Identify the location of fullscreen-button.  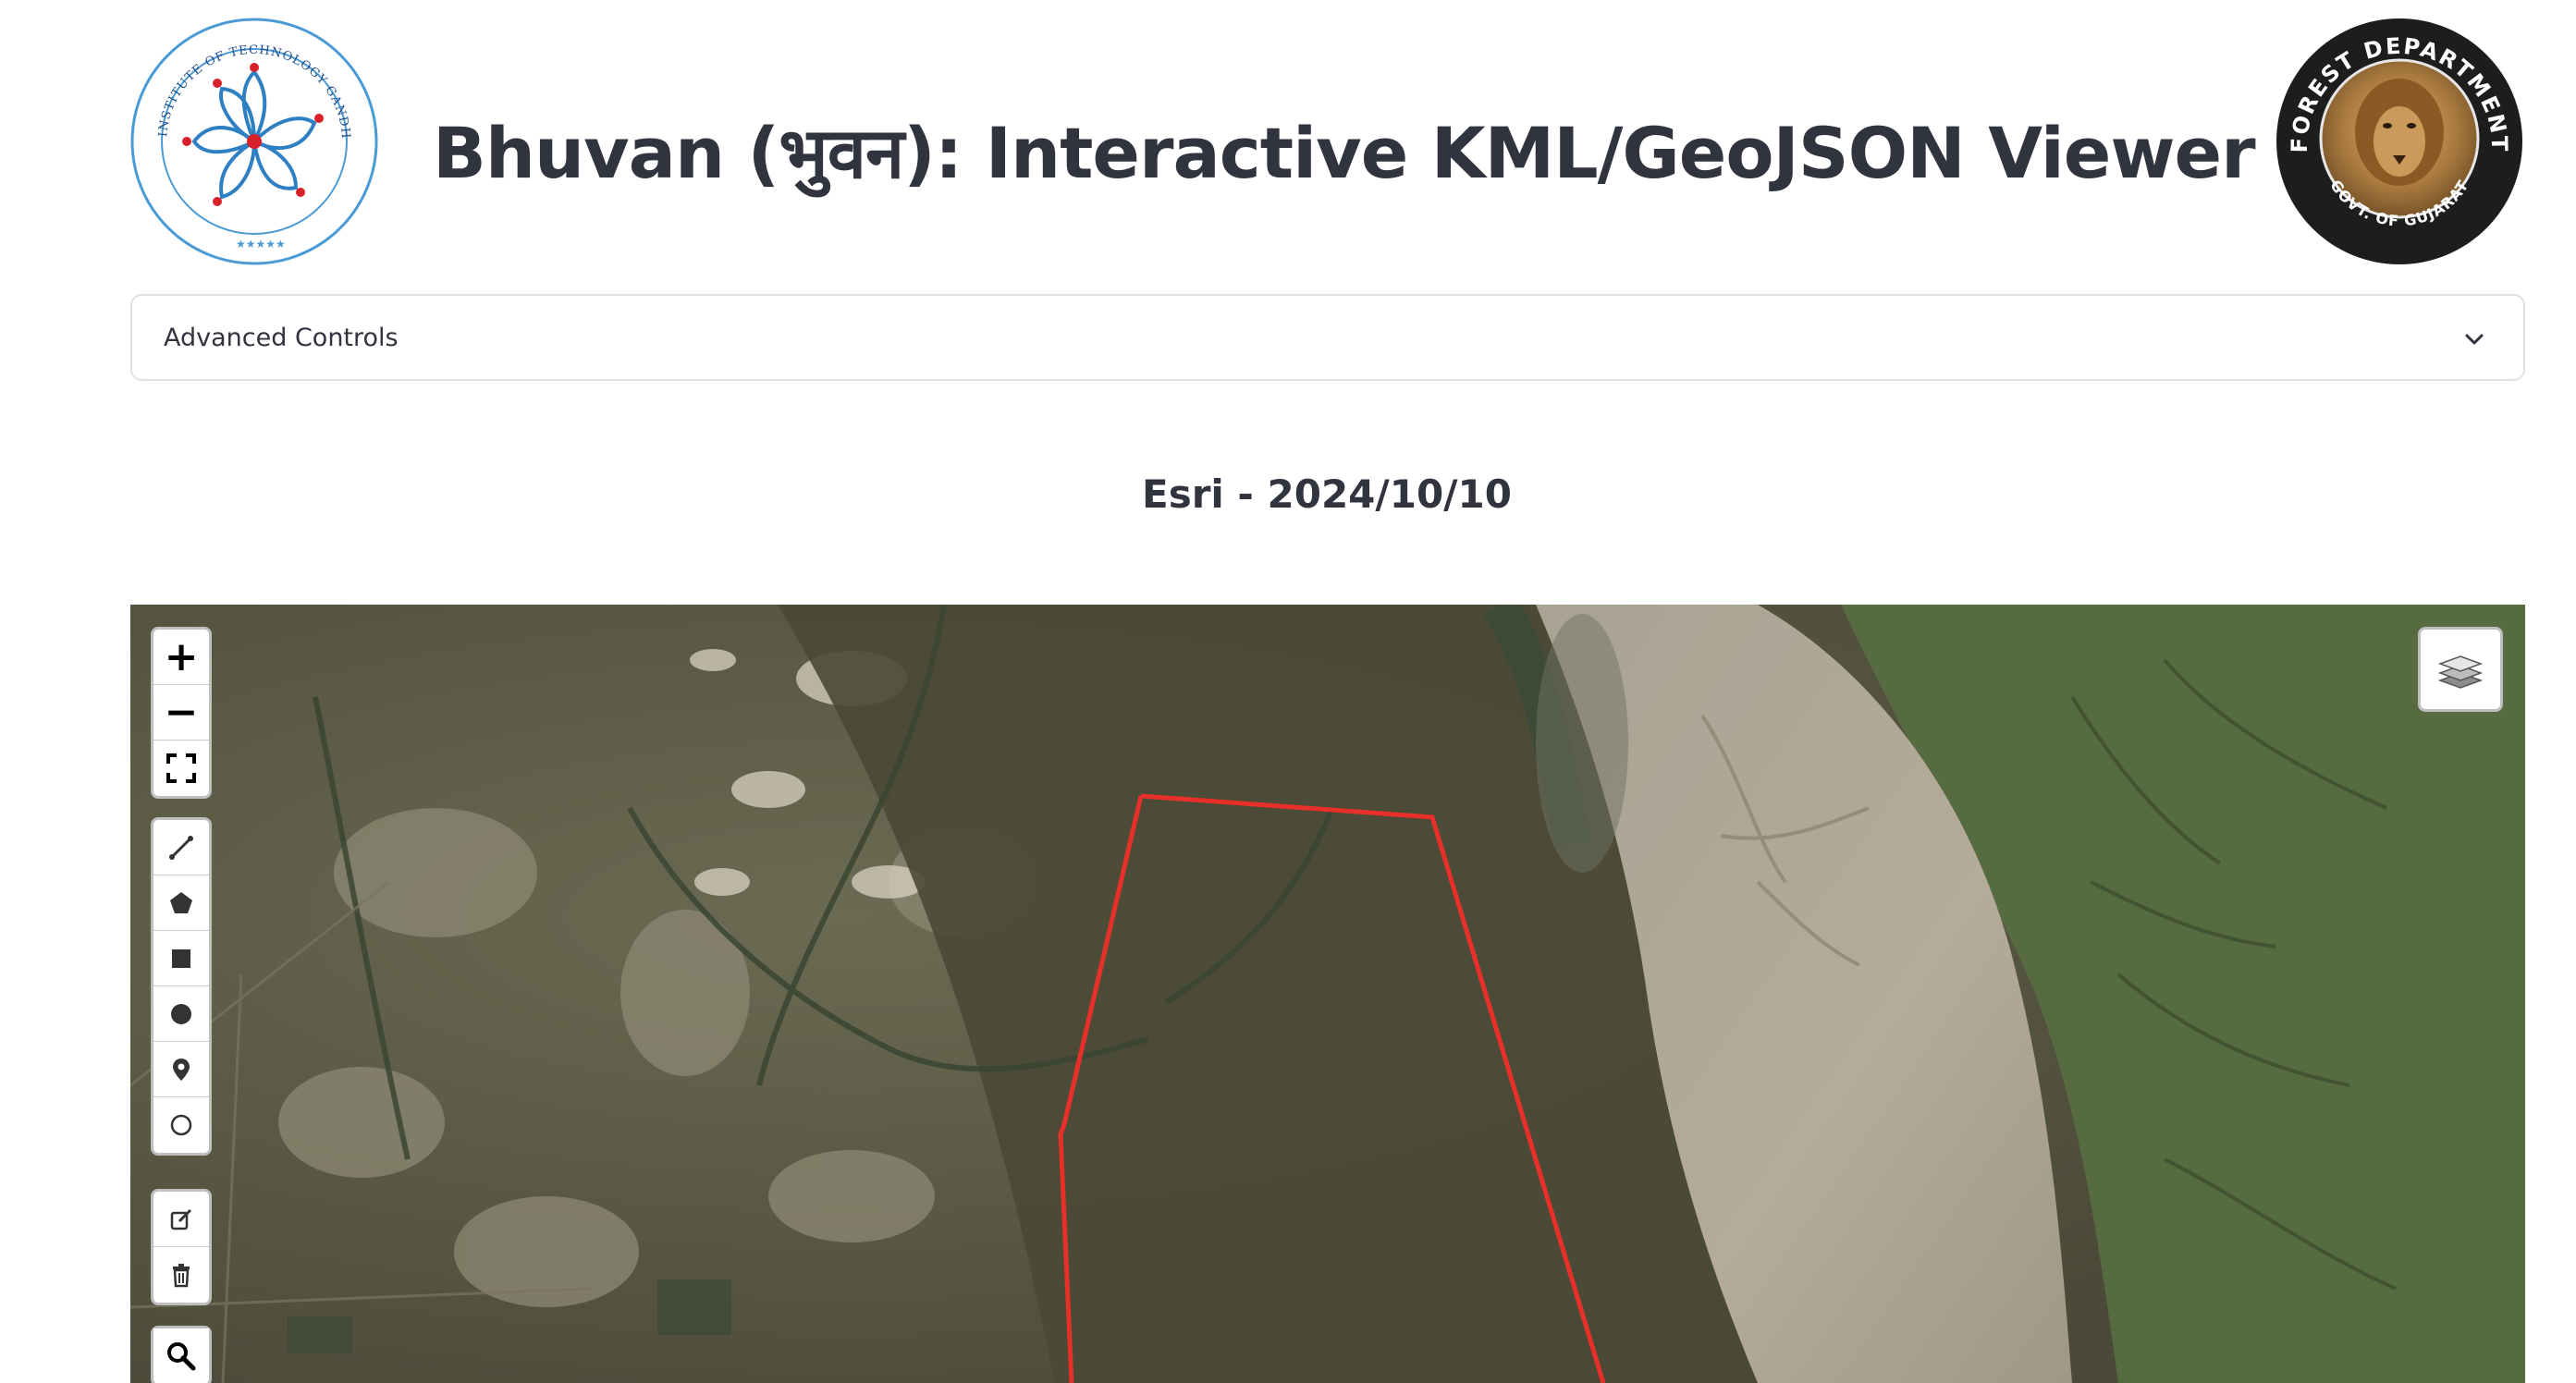
(181, 768).